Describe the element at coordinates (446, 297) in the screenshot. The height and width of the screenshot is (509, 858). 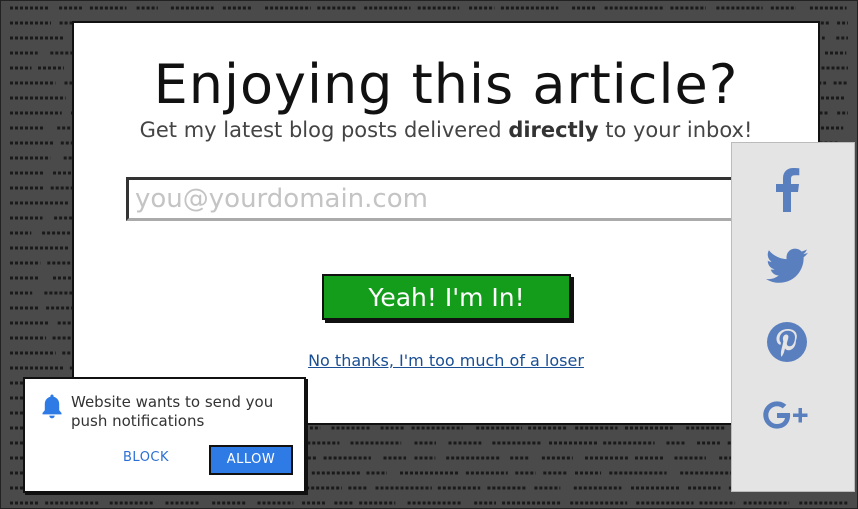
I see `subscribe-button: Yeah! I'm In!` at that location.